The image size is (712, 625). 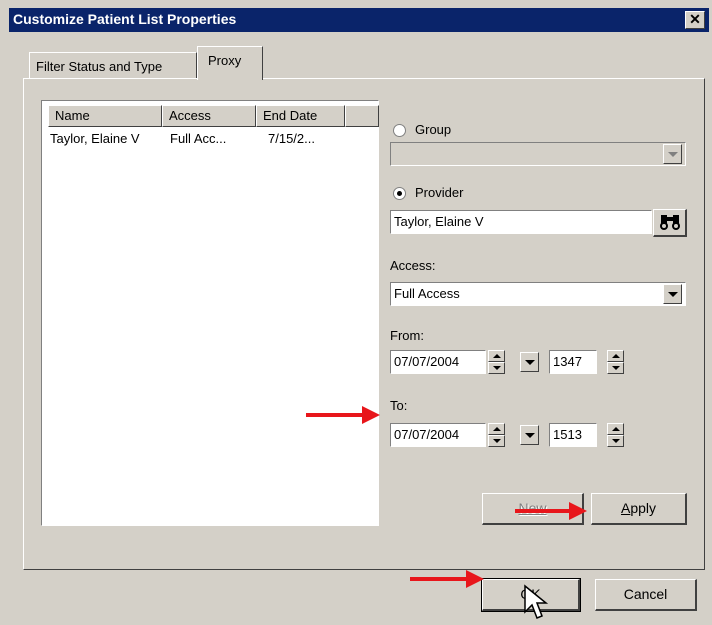 I want to click on cancel-button: Cancel, so click(x=646, y=595).